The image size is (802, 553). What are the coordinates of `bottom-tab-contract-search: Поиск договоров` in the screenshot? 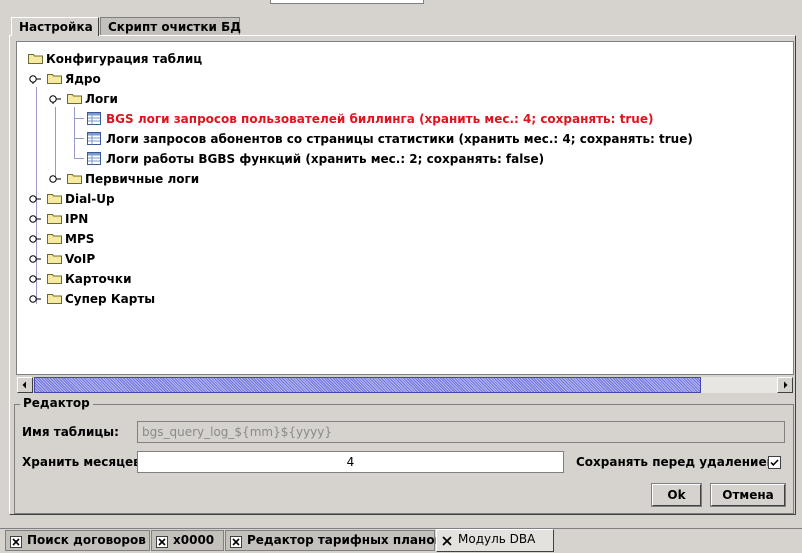 It's located at (77, 540).